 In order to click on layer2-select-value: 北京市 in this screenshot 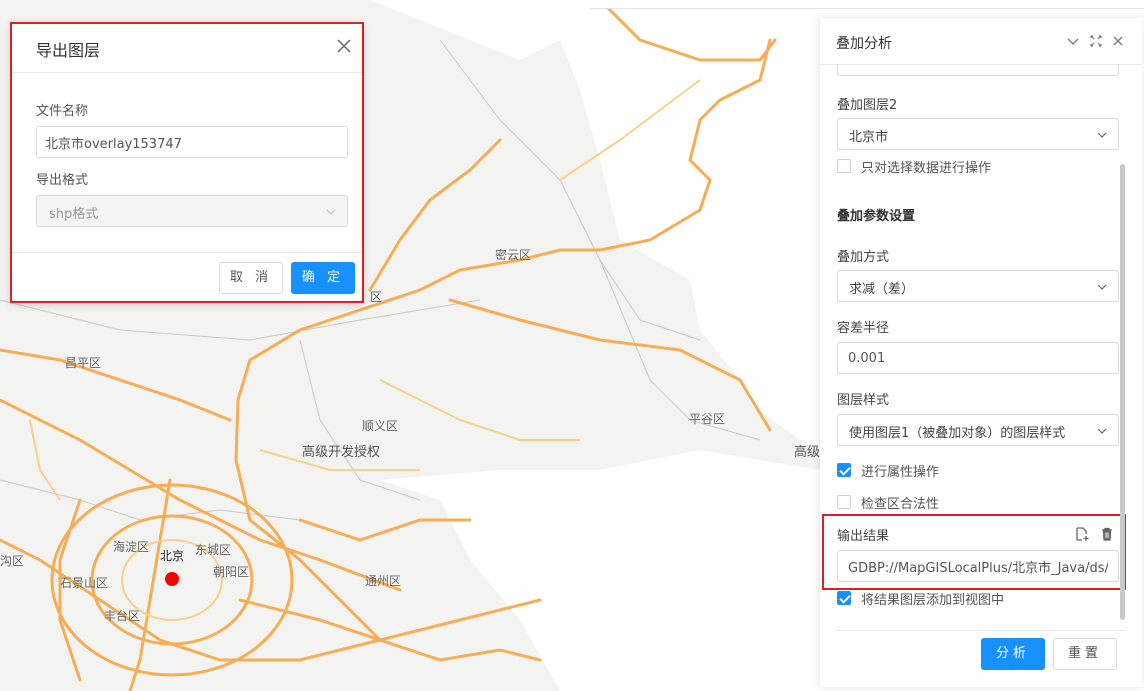, I will do `click(869, 137)`.